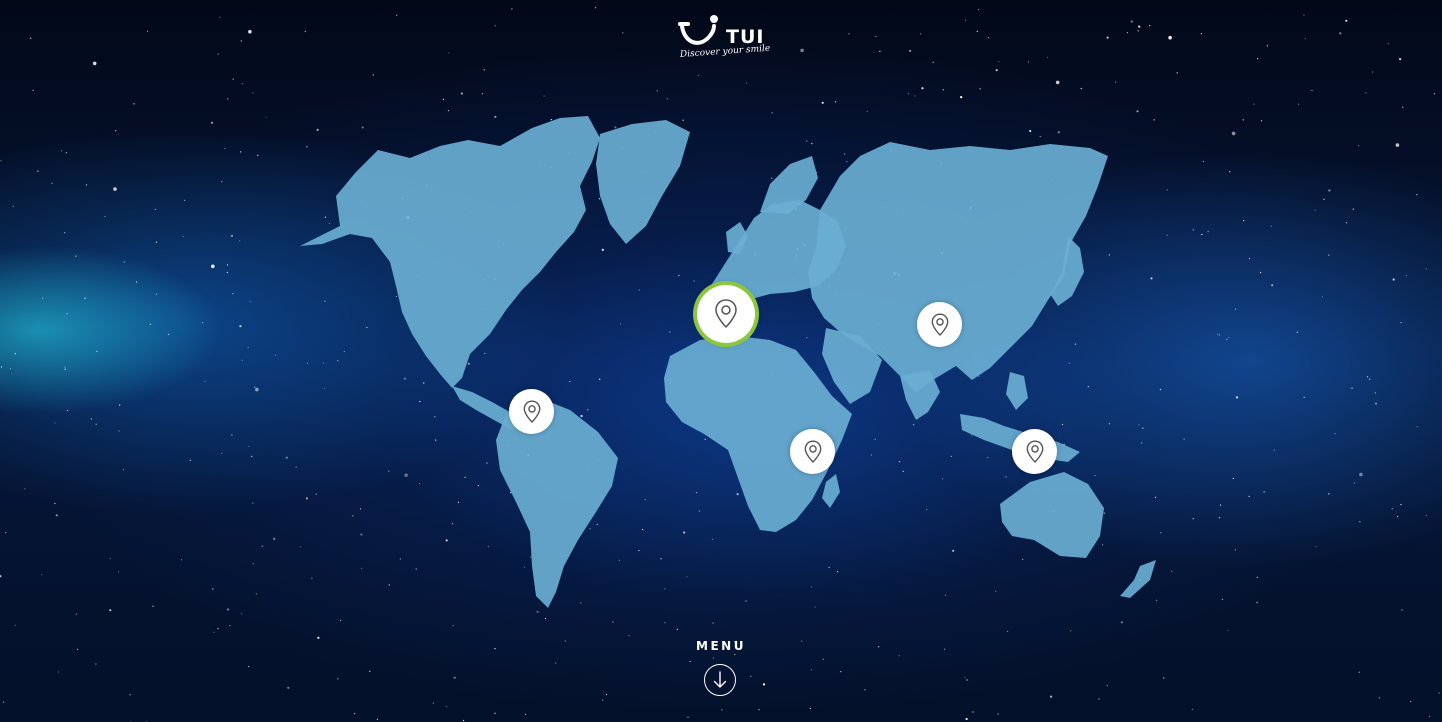 Image resolution: width=1442 pixels, height=722 pixels. I want to click on menu-label: MENU, so click(721, 646).